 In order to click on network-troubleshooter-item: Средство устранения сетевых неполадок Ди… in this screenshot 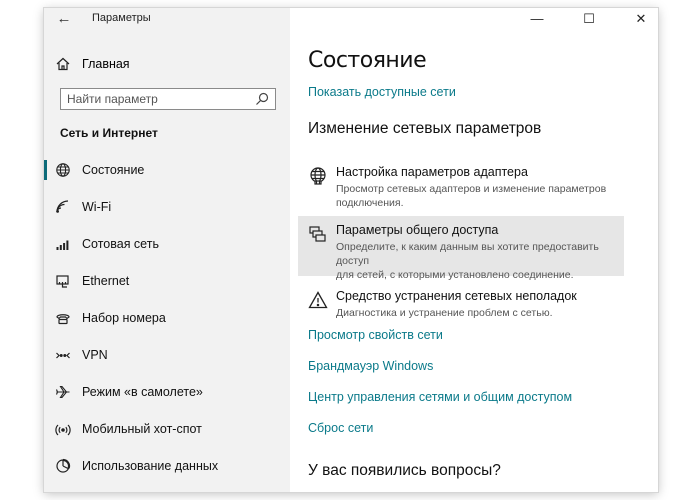, I will do `click(461, 304)`.